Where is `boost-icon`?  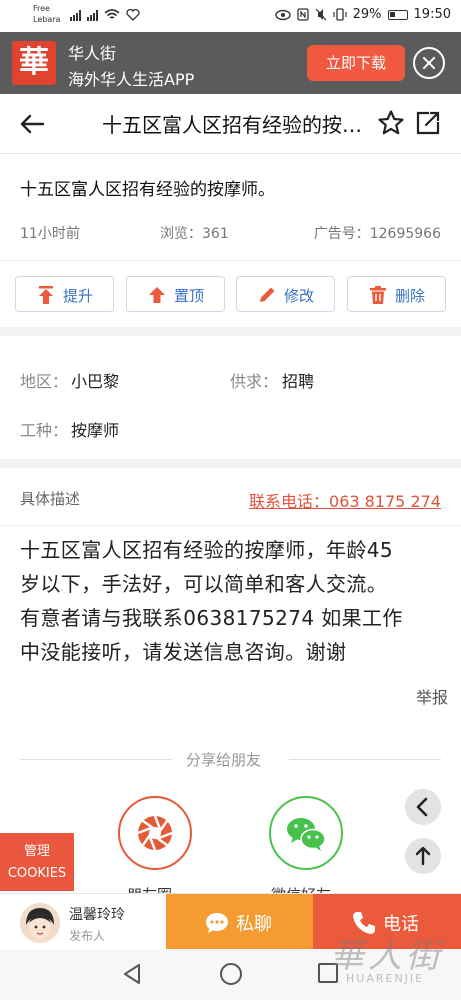 boost-icon is located at coordinates (46, 295).